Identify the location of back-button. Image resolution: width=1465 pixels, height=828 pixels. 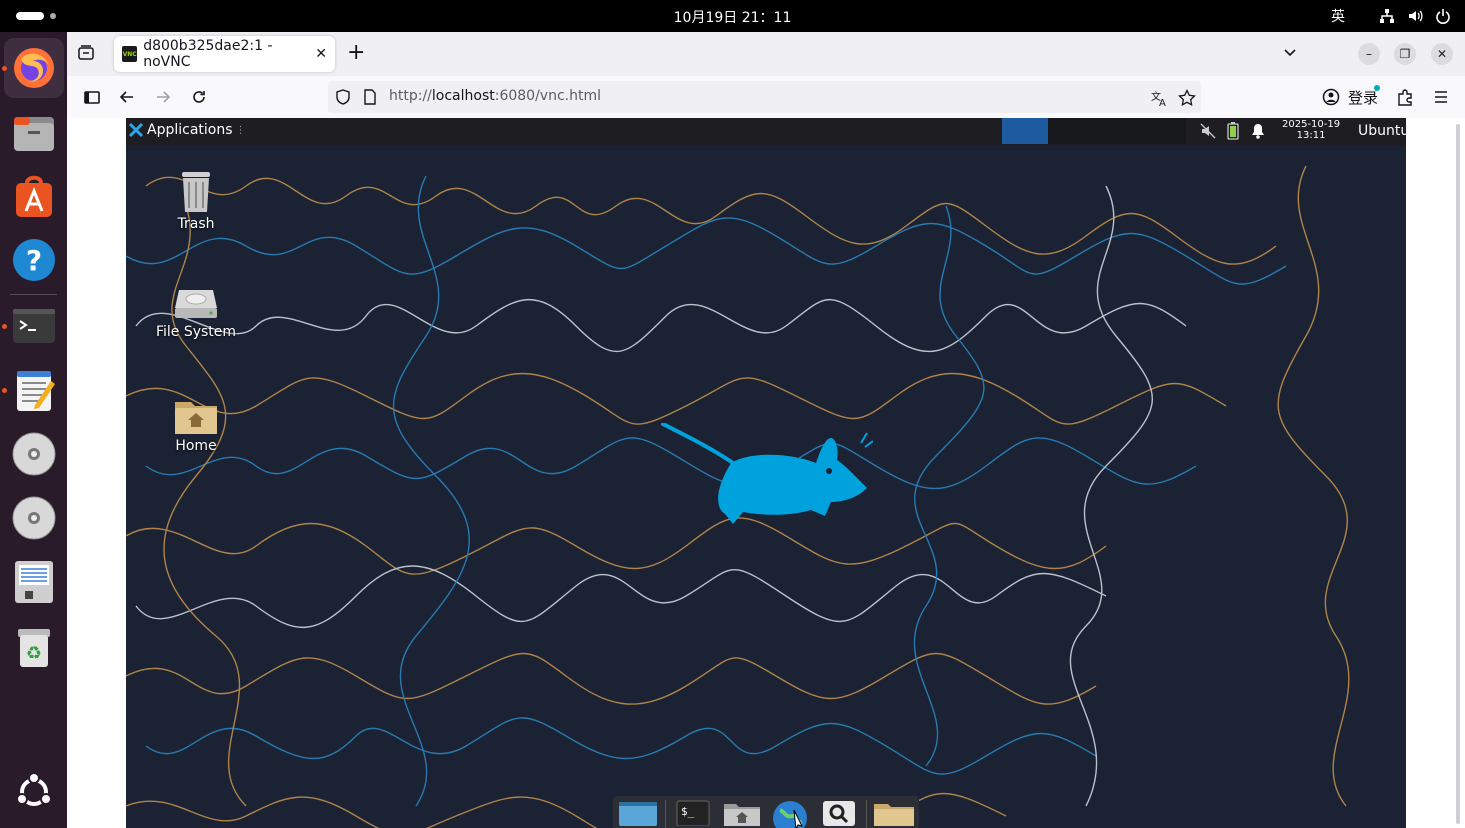
(127, 97).